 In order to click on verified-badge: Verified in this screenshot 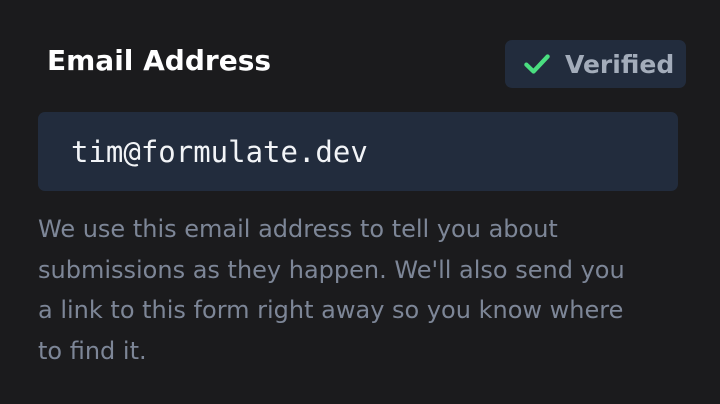, I will do `click(595, 64)`.